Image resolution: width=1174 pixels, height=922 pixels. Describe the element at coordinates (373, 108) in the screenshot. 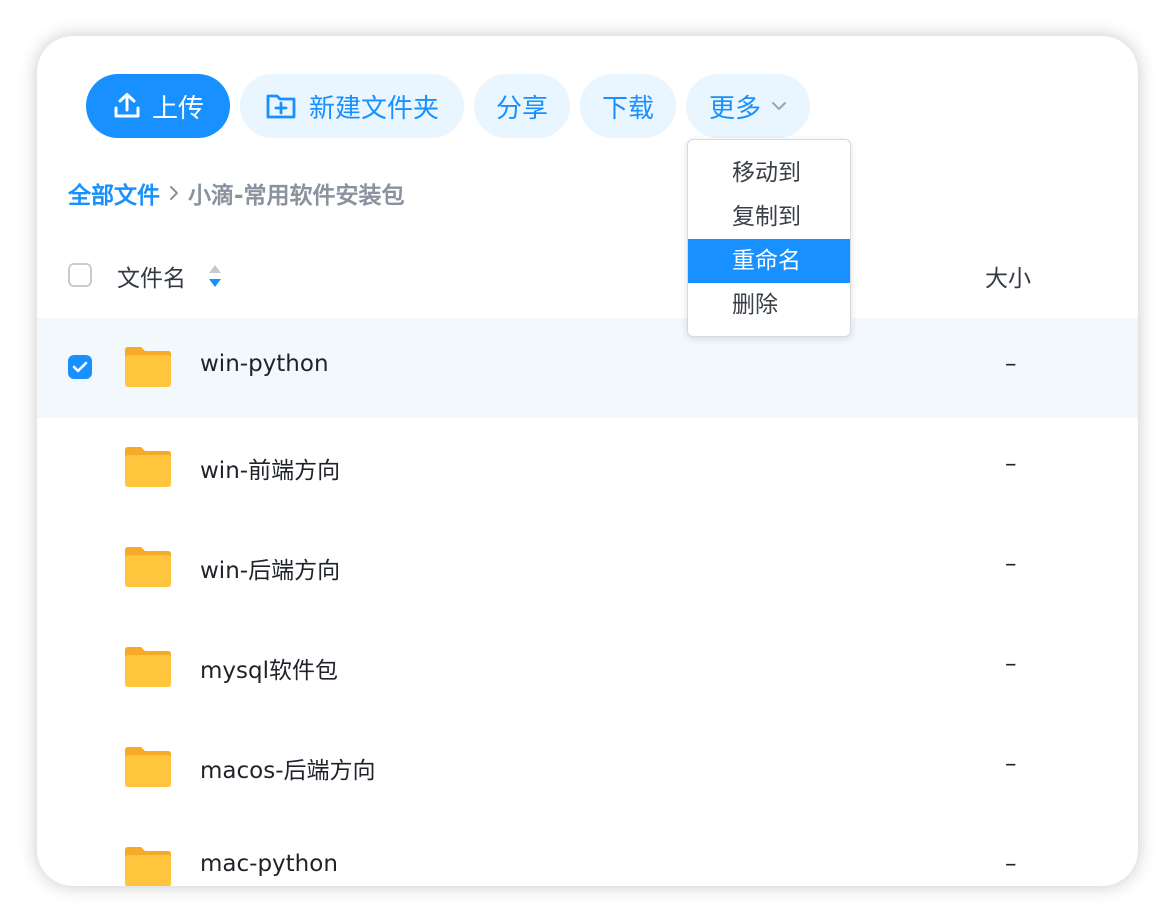

I see `new-folder-label: 新建文件夹` at that location.